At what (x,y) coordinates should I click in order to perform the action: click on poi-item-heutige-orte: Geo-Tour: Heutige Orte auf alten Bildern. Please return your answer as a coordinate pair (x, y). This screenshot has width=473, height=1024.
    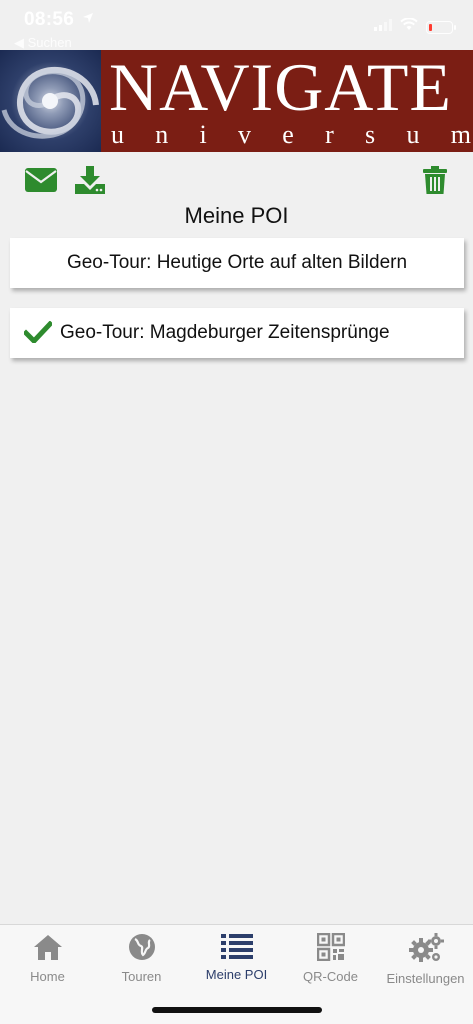
    Looking at the image, I should click on (237, 263).